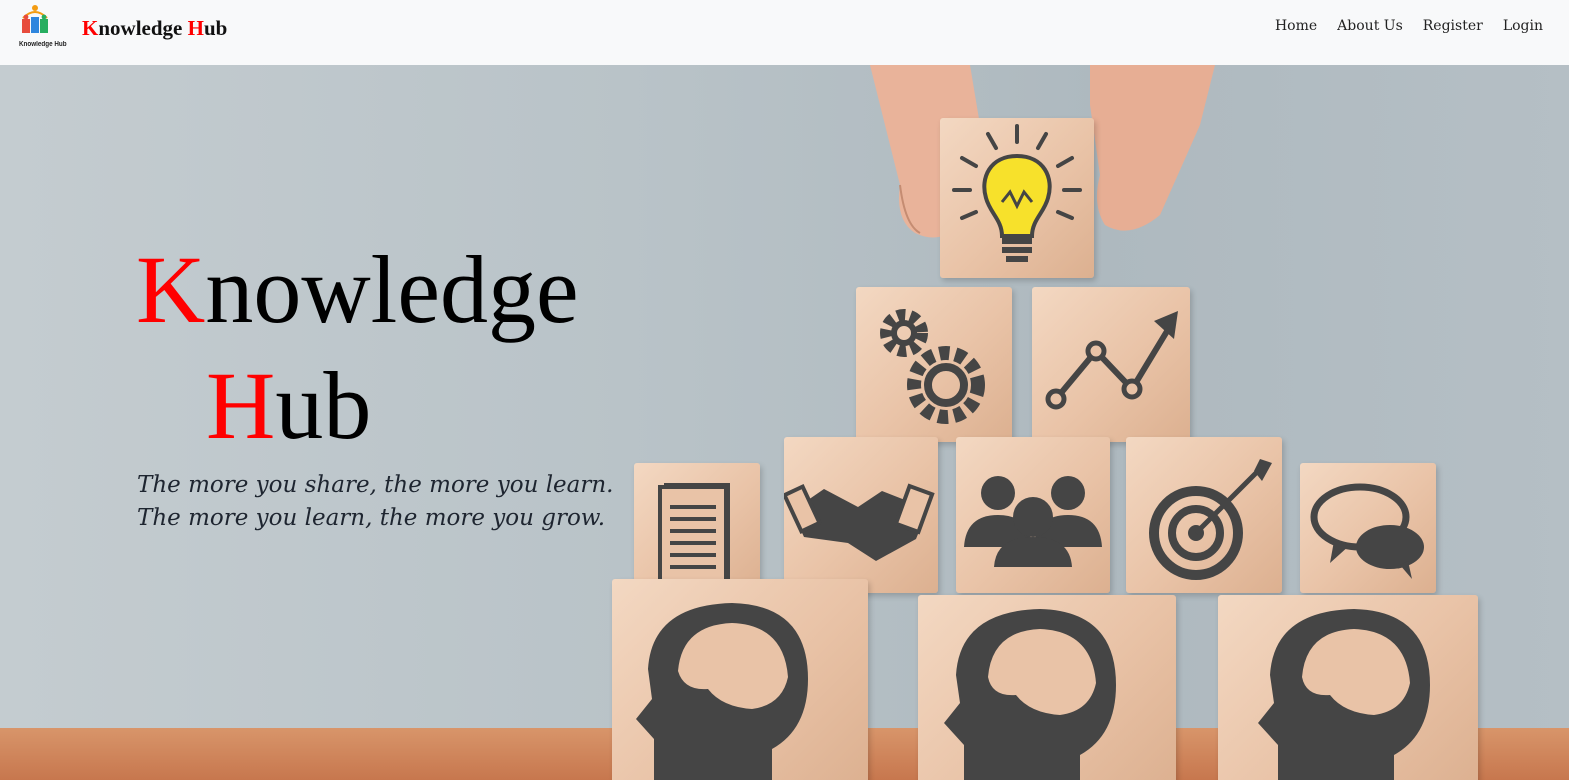 The height and width of the screenshot is (780, 1569). I want to click on target-icon, so click(1210, 519).